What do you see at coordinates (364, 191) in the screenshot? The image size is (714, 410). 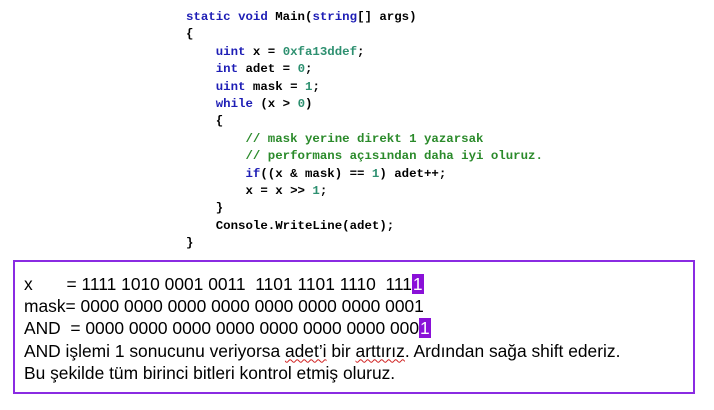 I see `code-line: x = x >> 1;` at bounding box center [364, 191].